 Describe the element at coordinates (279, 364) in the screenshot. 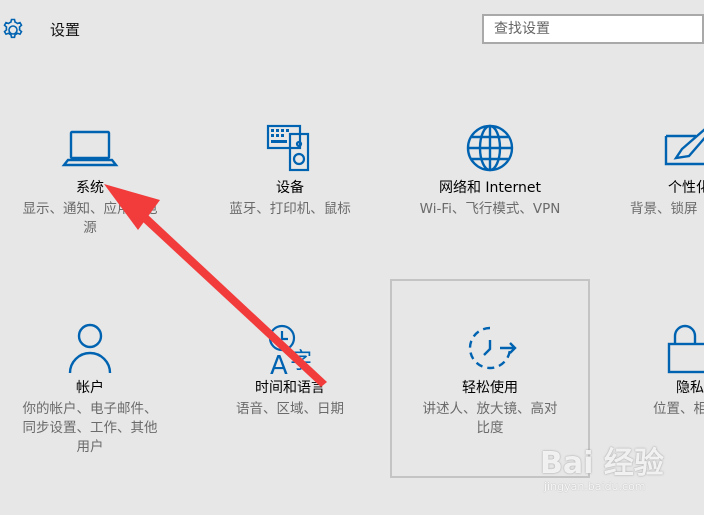

I see `svg-text: A` at that location.